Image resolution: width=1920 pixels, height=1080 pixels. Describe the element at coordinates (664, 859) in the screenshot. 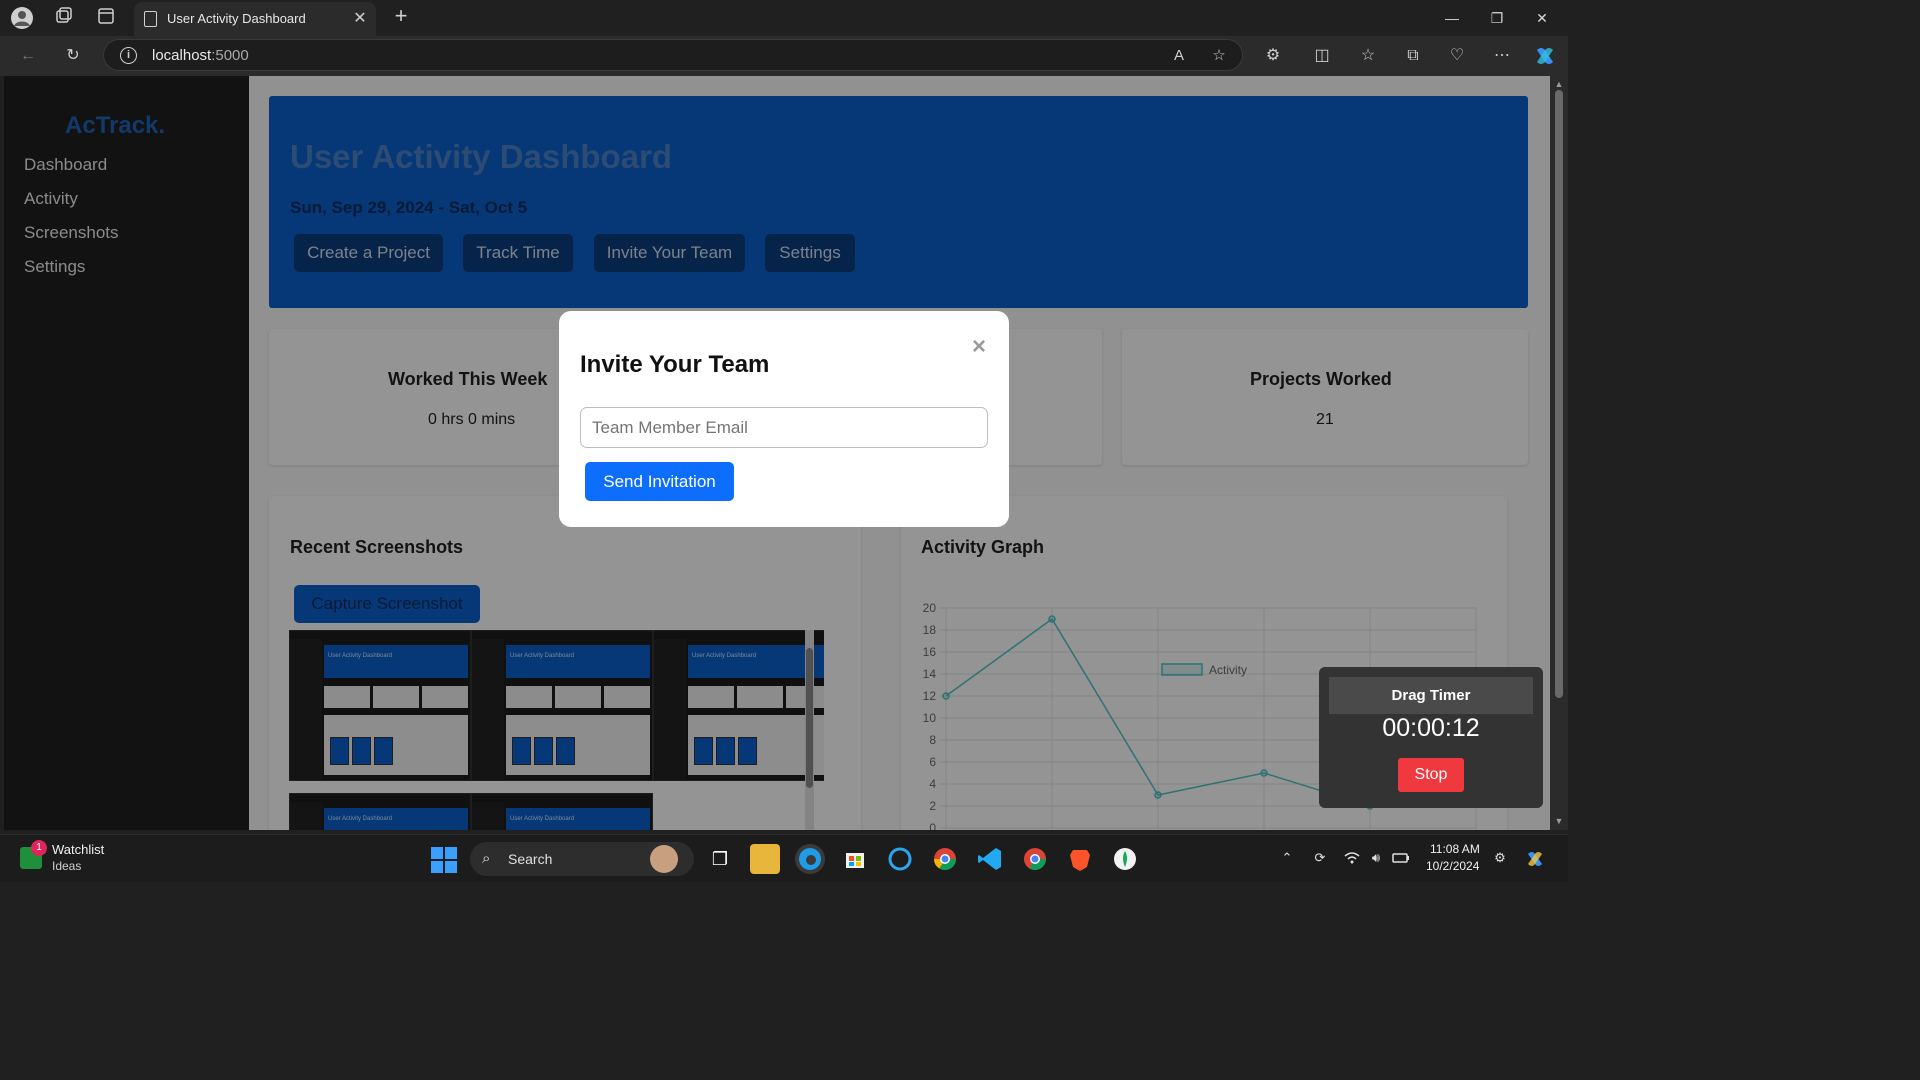

I see `search-highlight-illustration` at that location.